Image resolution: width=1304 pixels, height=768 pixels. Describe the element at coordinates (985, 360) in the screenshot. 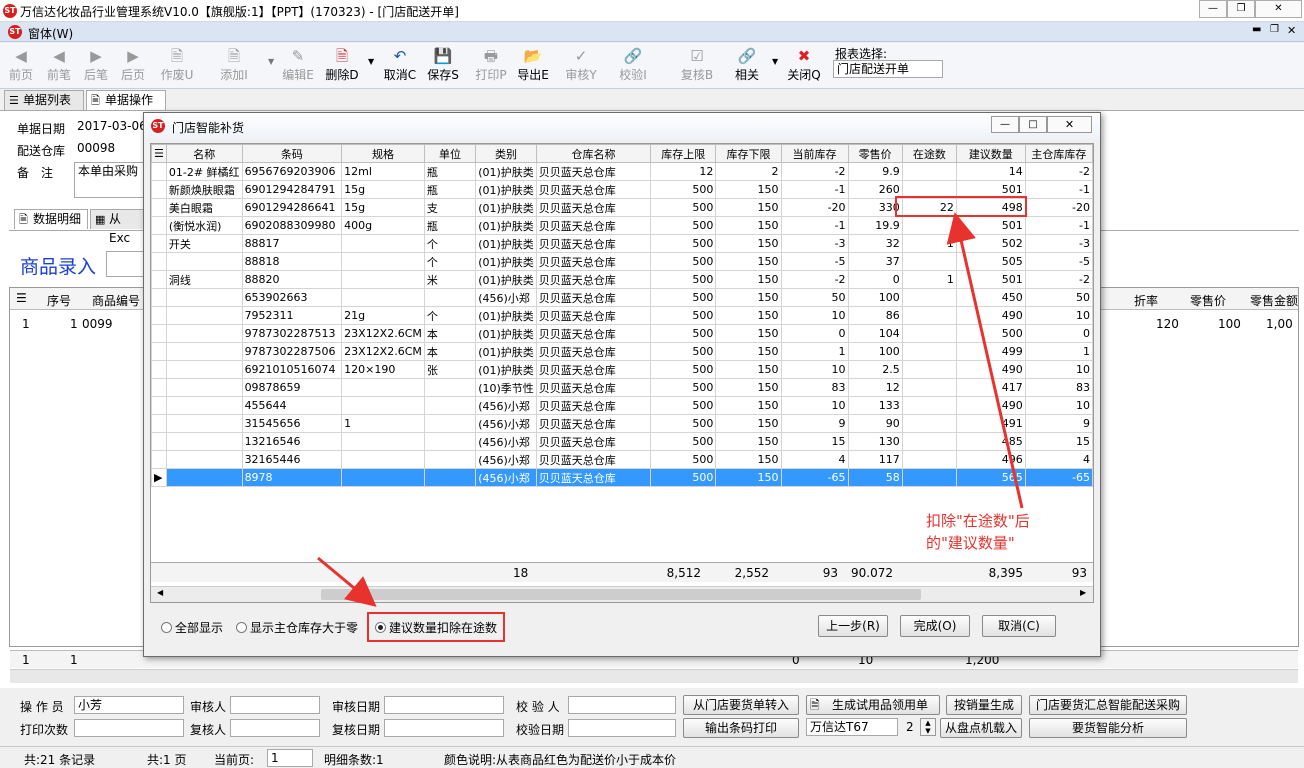

I see `arrow-to-cells` at that location.